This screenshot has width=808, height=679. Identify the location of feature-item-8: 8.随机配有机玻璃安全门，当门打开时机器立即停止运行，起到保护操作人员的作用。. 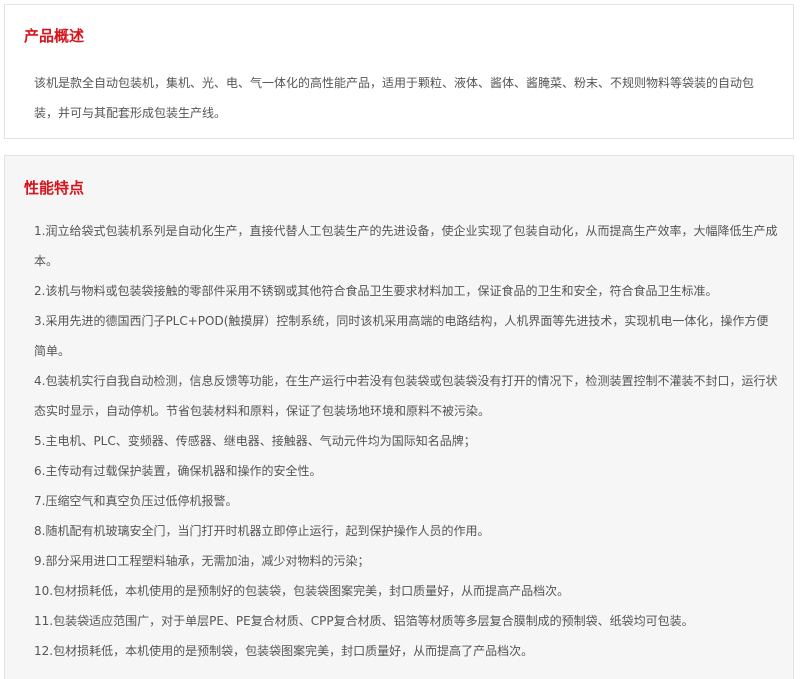
(262, 531).